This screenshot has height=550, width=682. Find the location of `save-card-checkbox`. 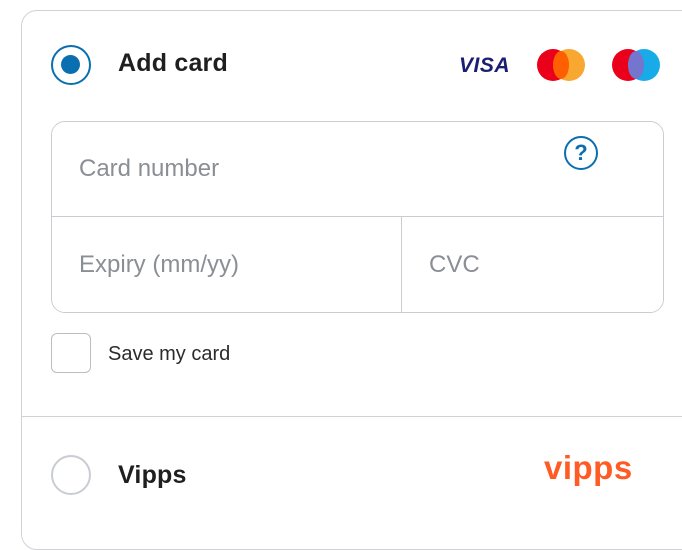

save-card-checkbox is located at coordinates (71, 353).